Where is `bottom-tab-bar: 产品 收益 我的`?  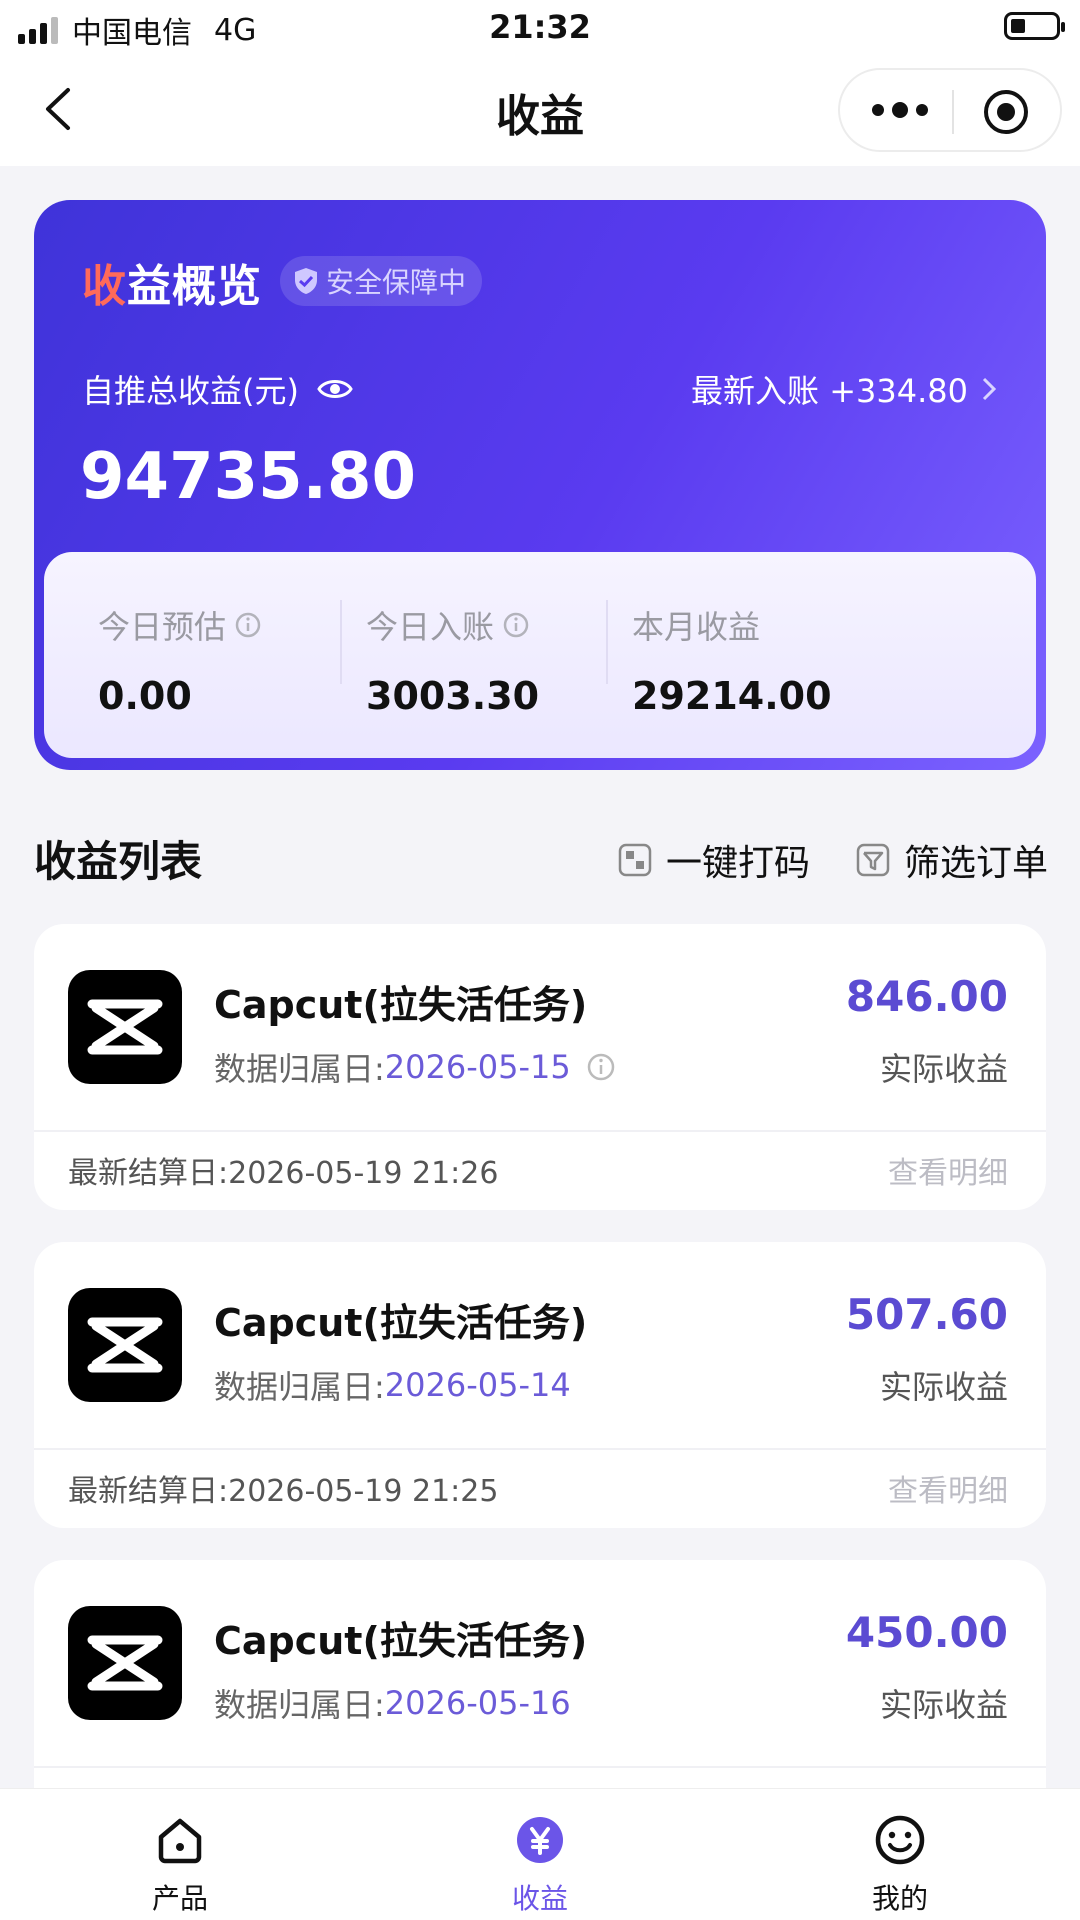 bottom-tab-bar: 产品 收益 我的 is located at coordinates (540, 1854).